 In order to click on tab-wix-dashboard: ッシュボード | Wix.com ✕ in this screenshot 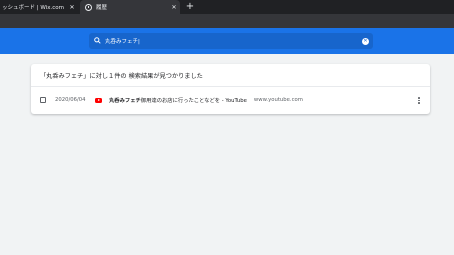, I will do `click(39, 7)`.